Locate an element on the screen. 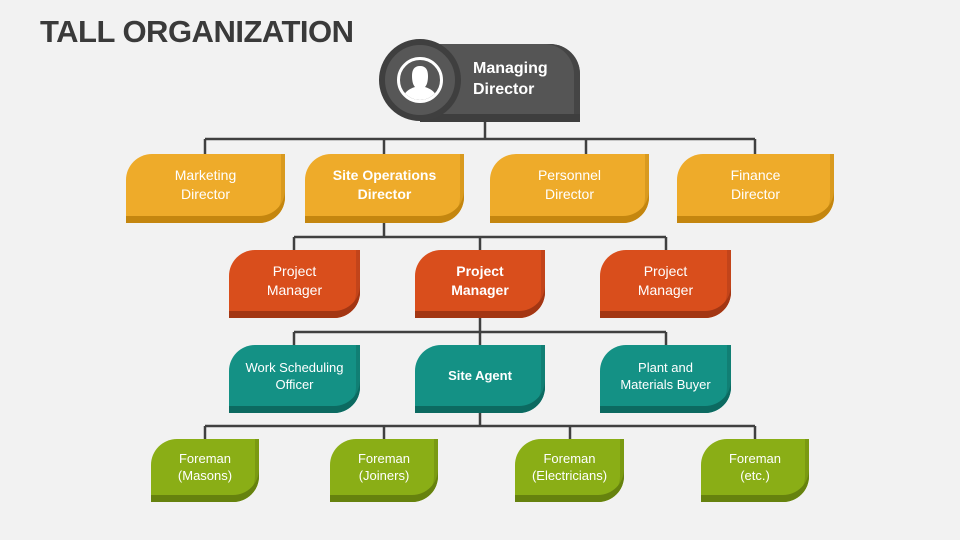  managing-director-avatar is located at coordinates (420, 80).